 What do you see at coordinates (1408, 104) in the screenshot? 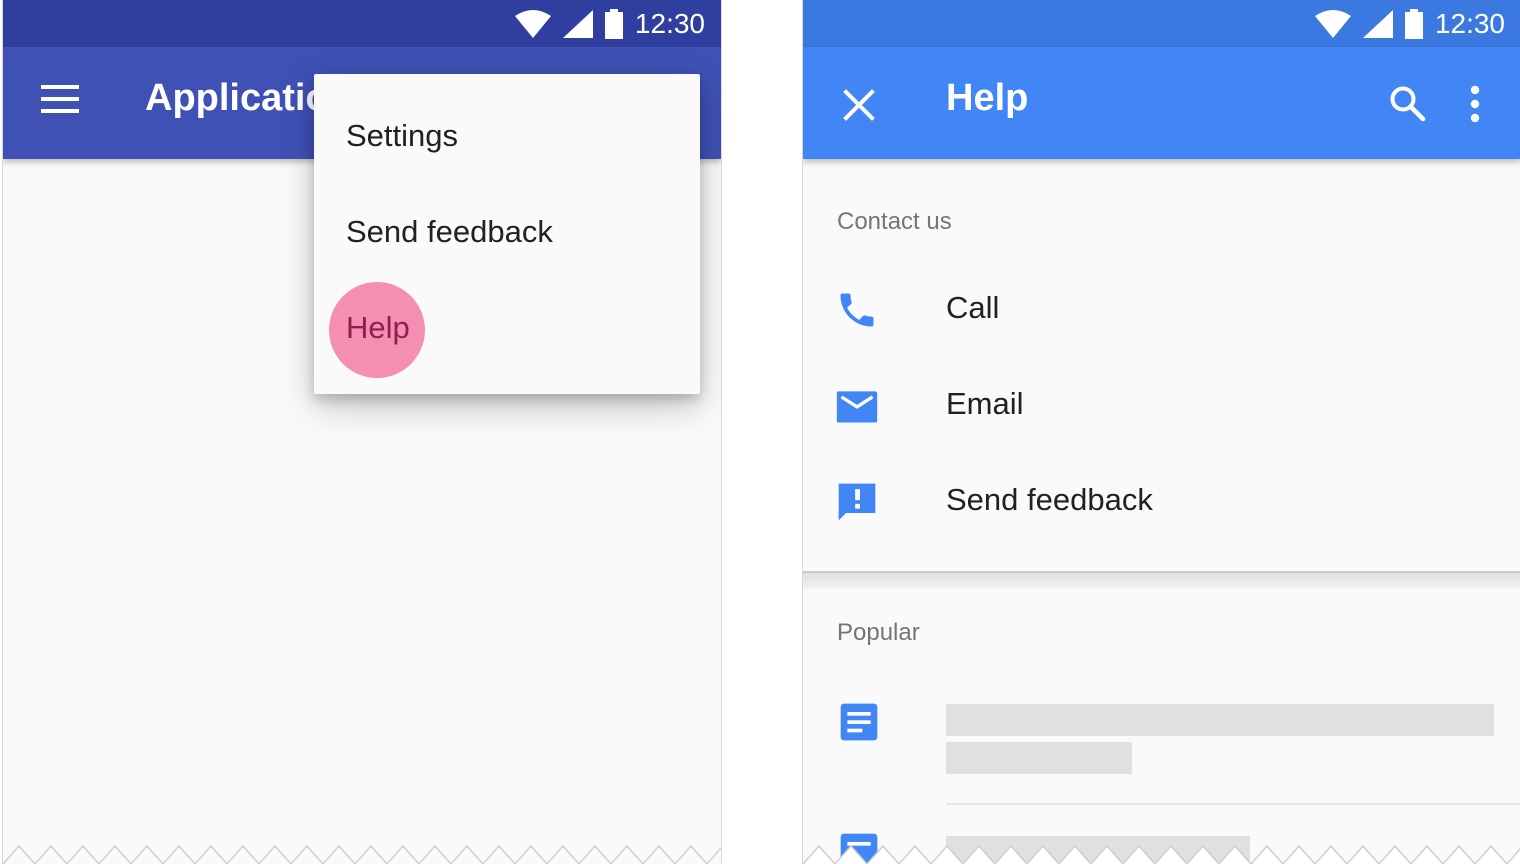
I see `search-icon` at bounding box center [1408, 104].